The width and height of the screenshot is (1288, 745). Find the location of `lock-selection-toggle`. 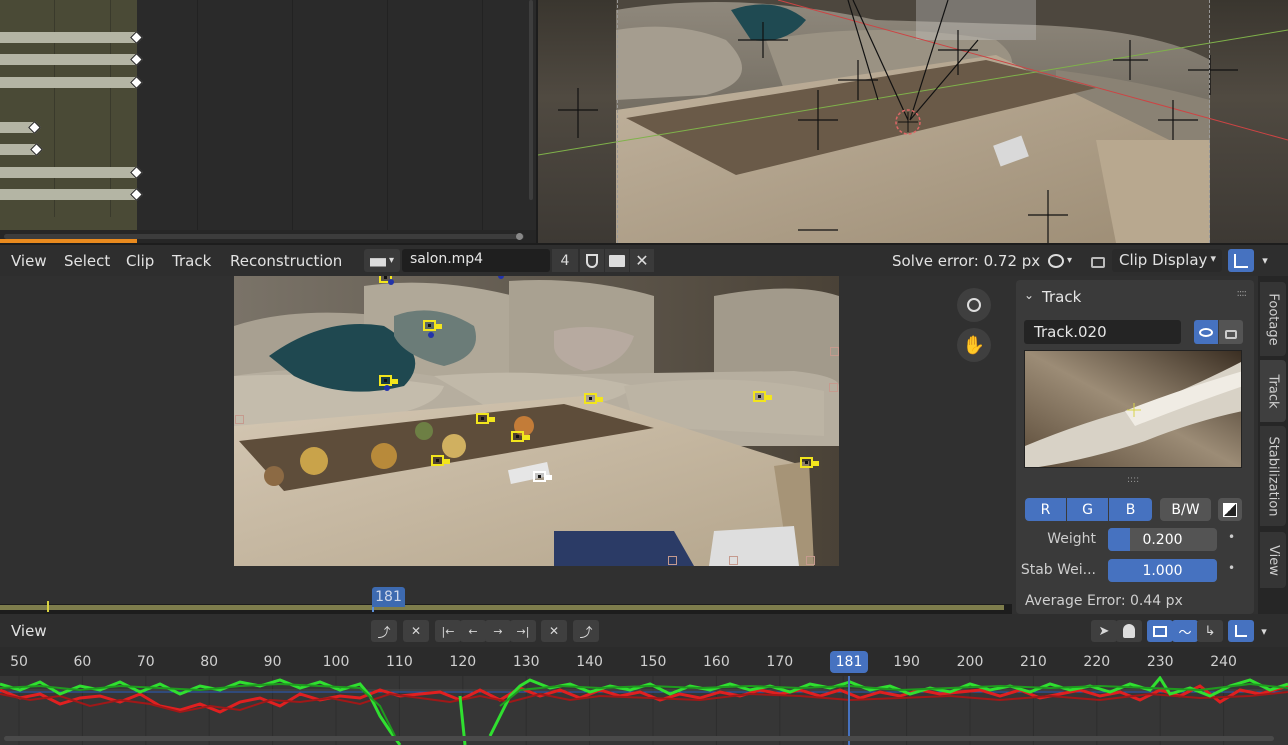

lock-selection-toggle is located at coordinates (1098, 260).